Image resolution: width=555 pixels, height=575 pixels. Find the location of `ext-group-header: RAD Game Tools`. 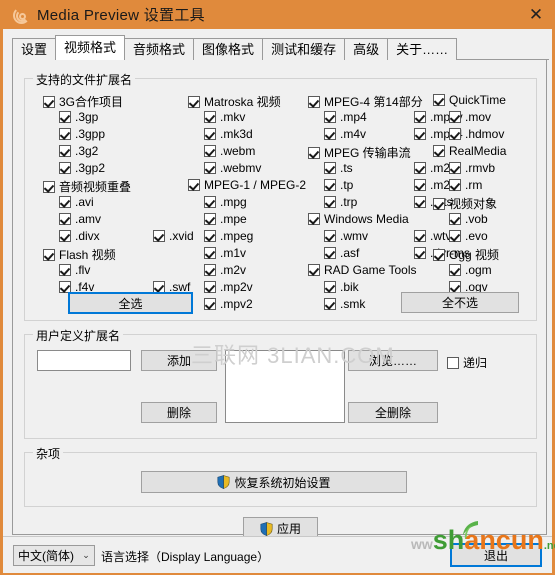

ext-group-header: RAD Game Tools is located at coordinates (362, 270).